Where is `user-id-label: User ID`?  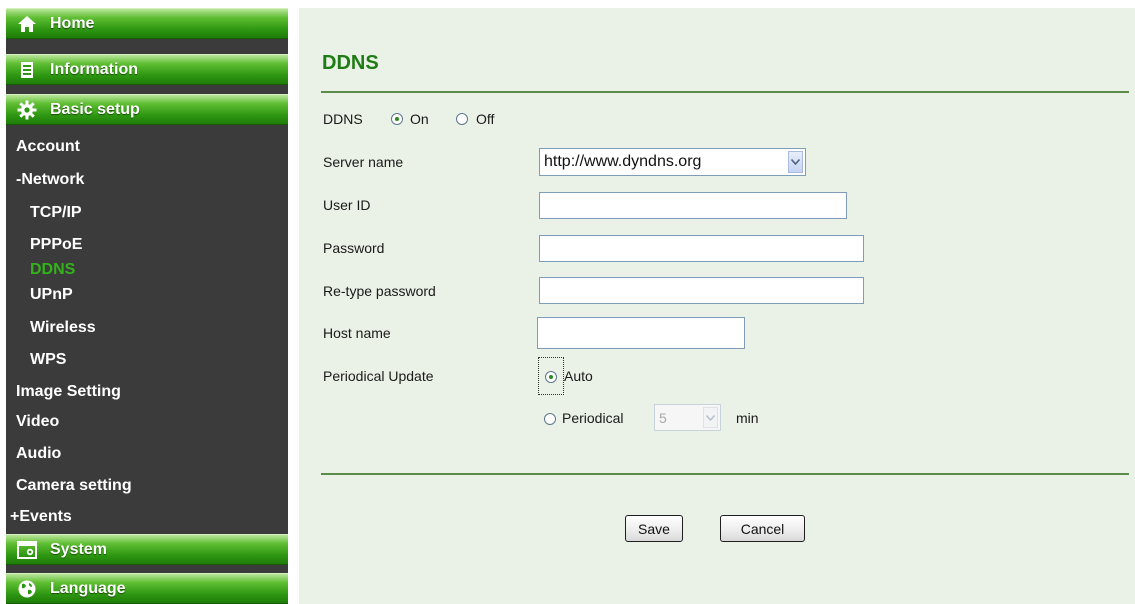
user-id-label: User ID is located at coordinates (347, 205).